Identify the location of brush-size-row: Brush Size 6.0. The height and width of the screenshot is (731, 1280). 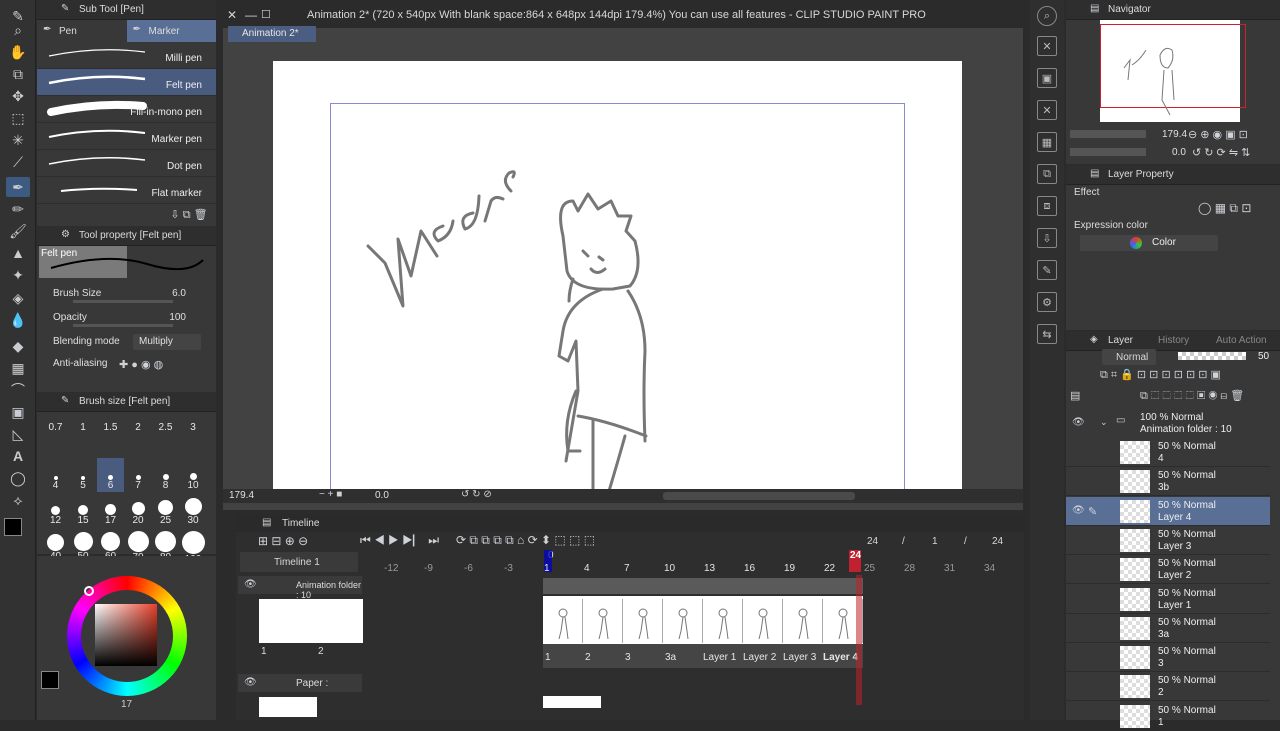
(126, 295).